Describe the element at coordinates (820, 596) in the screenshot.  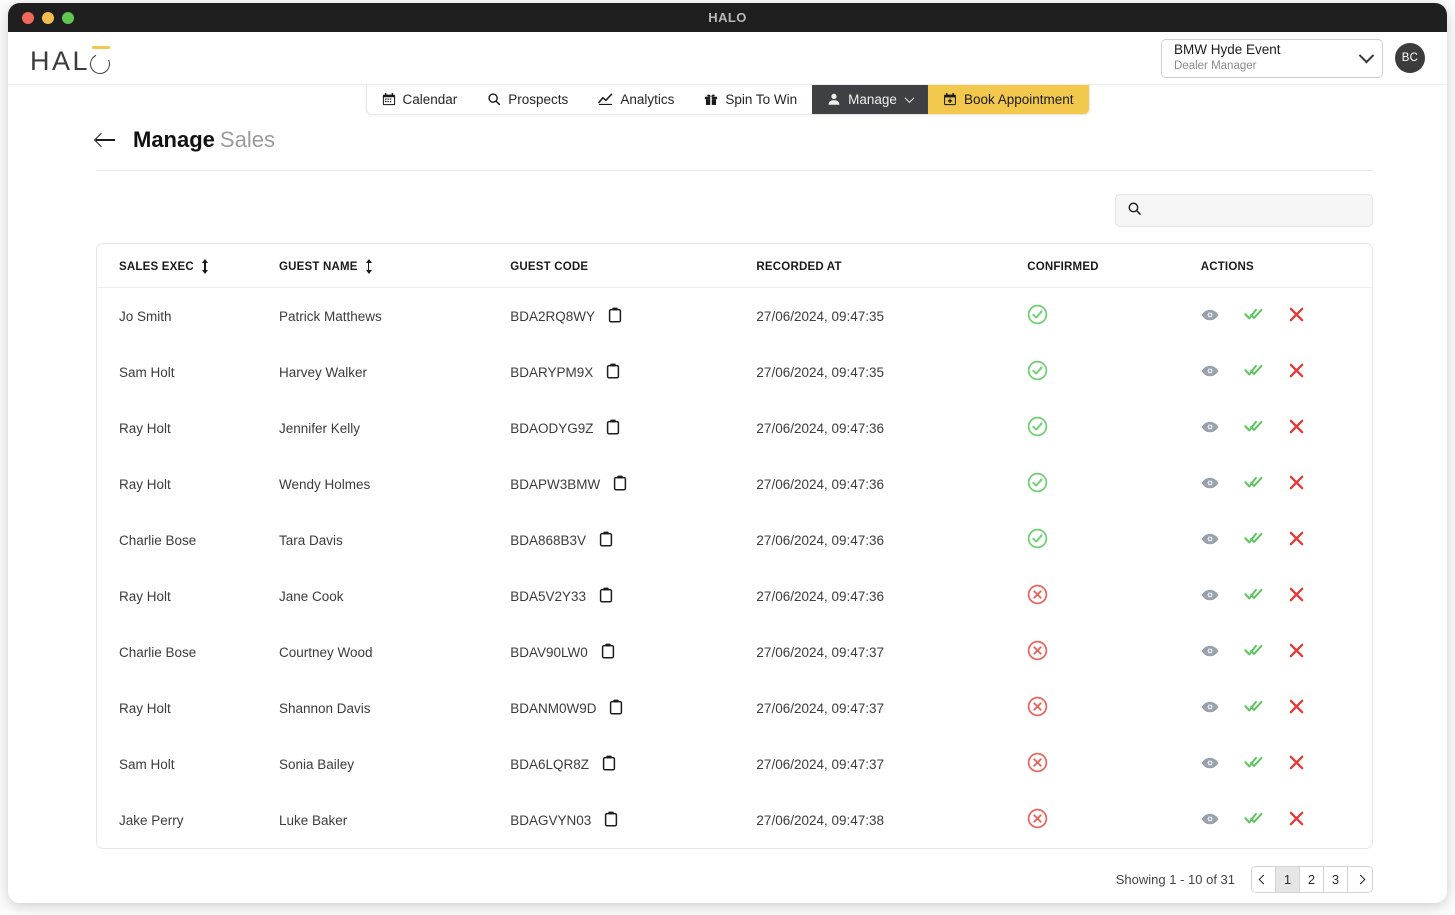
I see `cell-recorded-at: 27/06/2024, 09:47:36` at that location.